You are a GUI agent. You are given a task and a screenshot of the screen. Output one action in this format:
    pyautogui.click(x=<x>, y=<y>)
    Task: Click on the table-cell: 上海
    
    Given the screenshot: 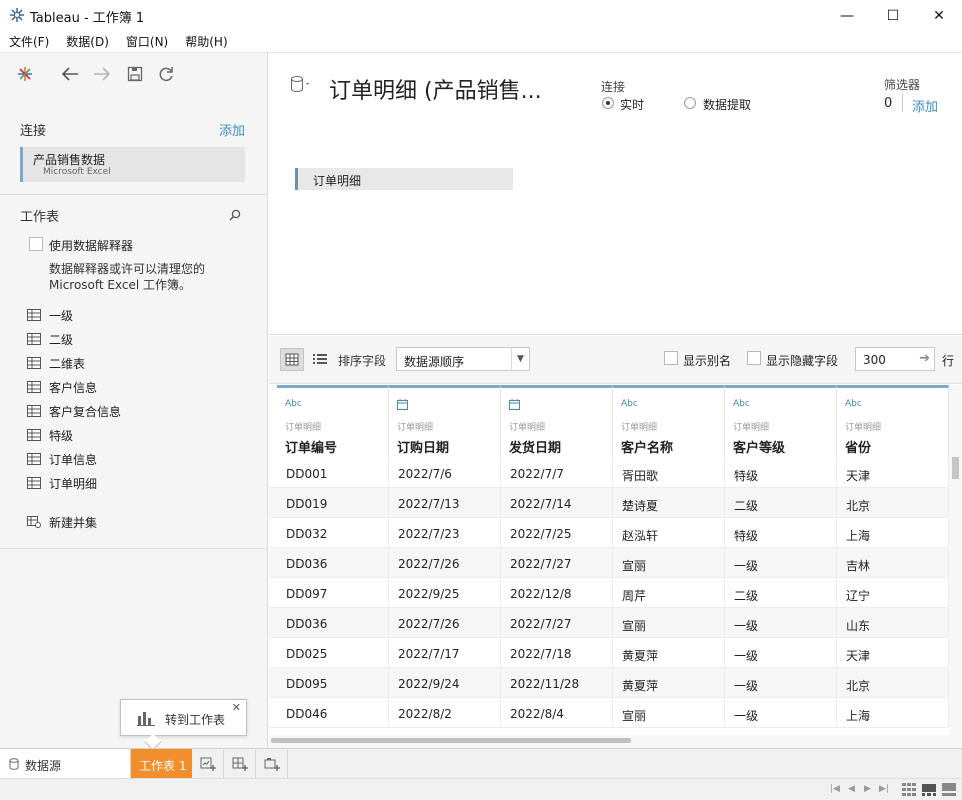 What is the action you would take?
    pyautogui.click(x=893, y=713)
    